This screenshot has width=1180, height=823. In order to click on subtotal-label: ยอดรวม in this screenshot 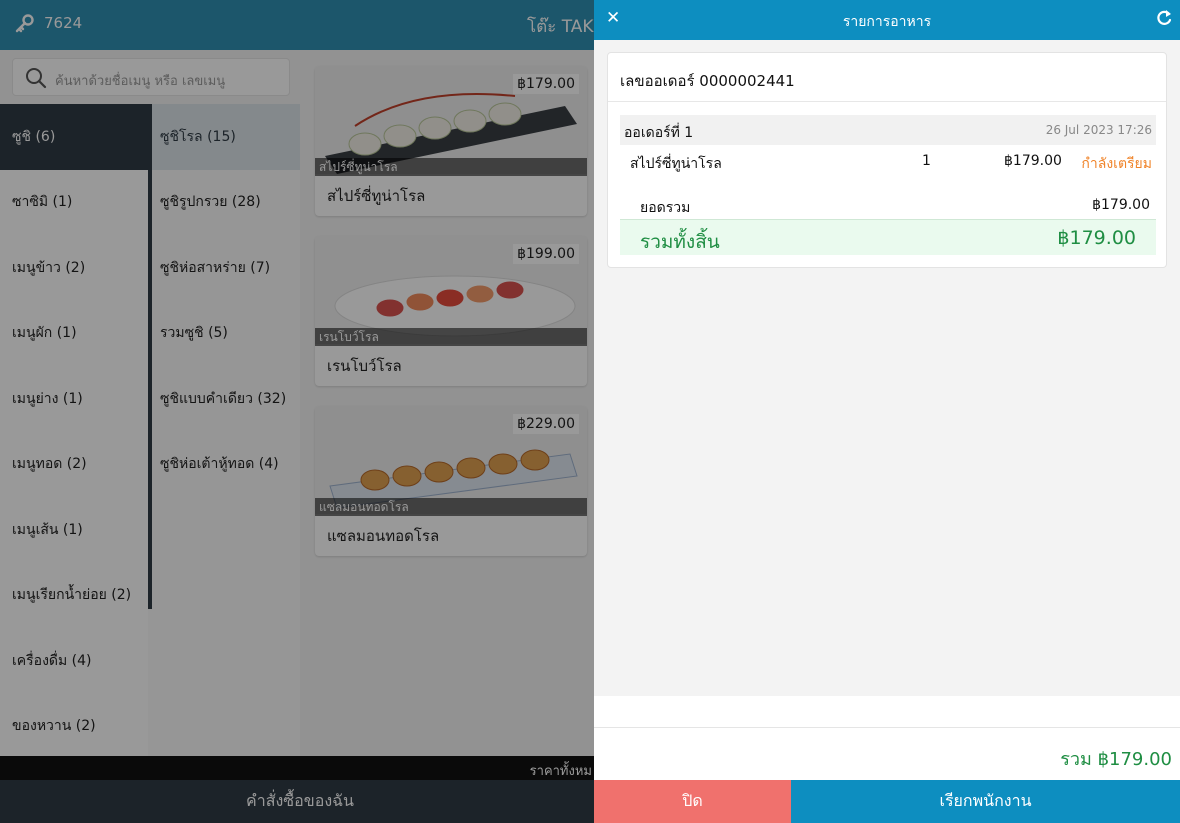, I will do `click(665, 208)`.